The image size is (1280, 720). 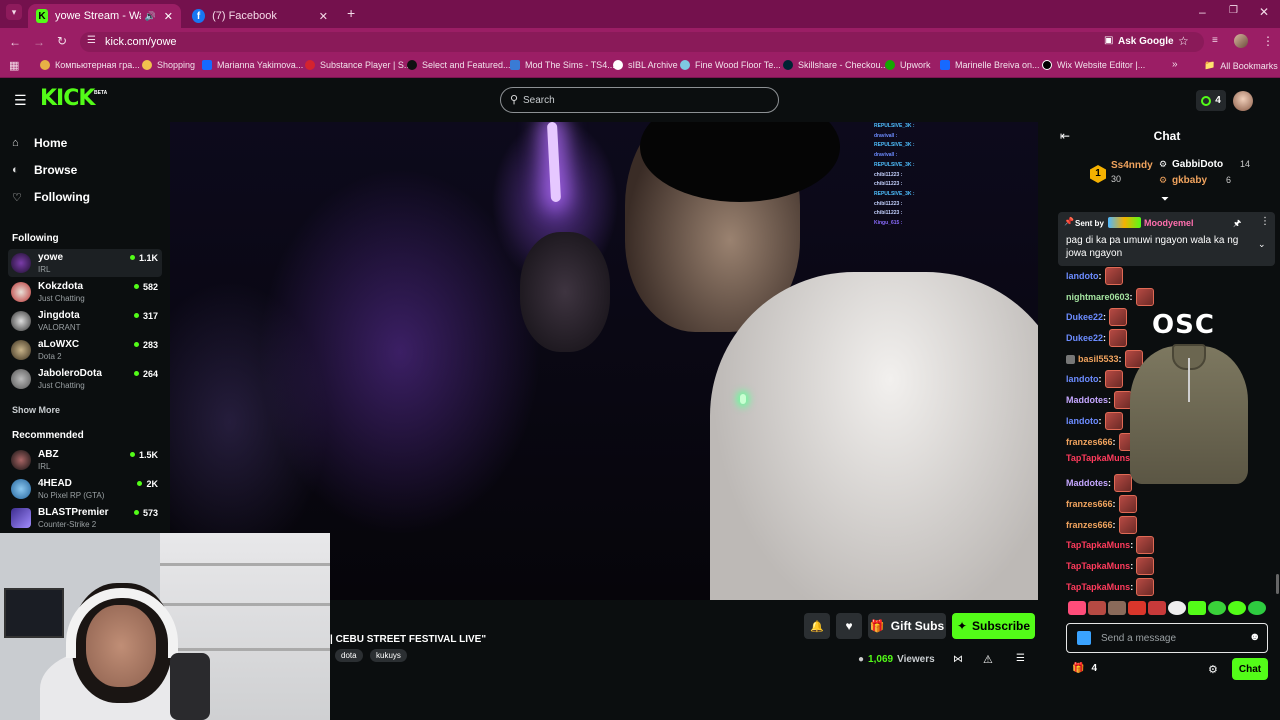 What do you see at coordinates (639, 100) in the screenshot?
I see `search-box: ⚲ Search` at bounding box center [639, 100].